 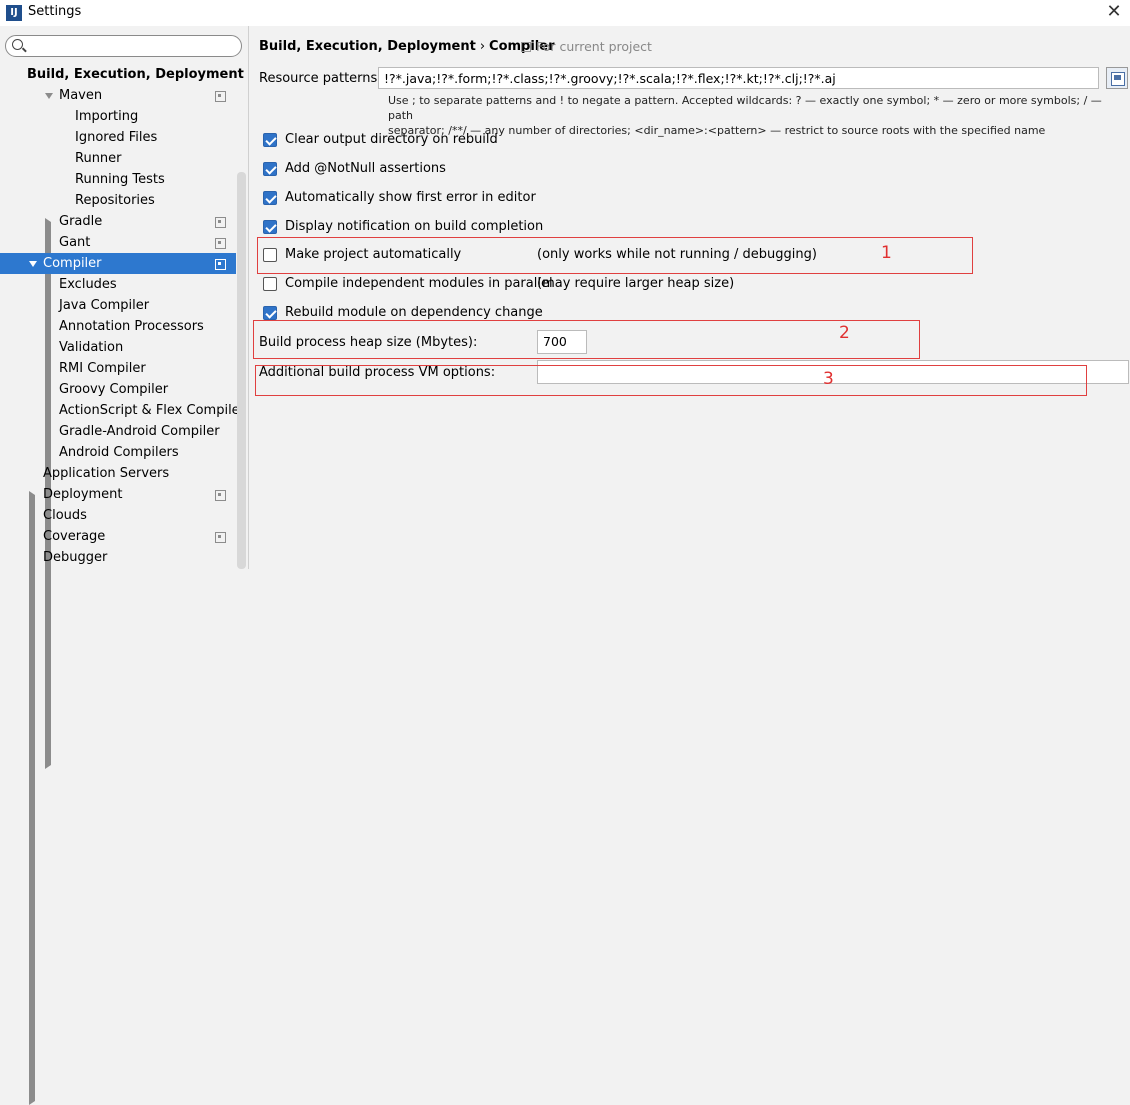 I want to click on tree-item-gant: Gant, so click(x=118, y=242).